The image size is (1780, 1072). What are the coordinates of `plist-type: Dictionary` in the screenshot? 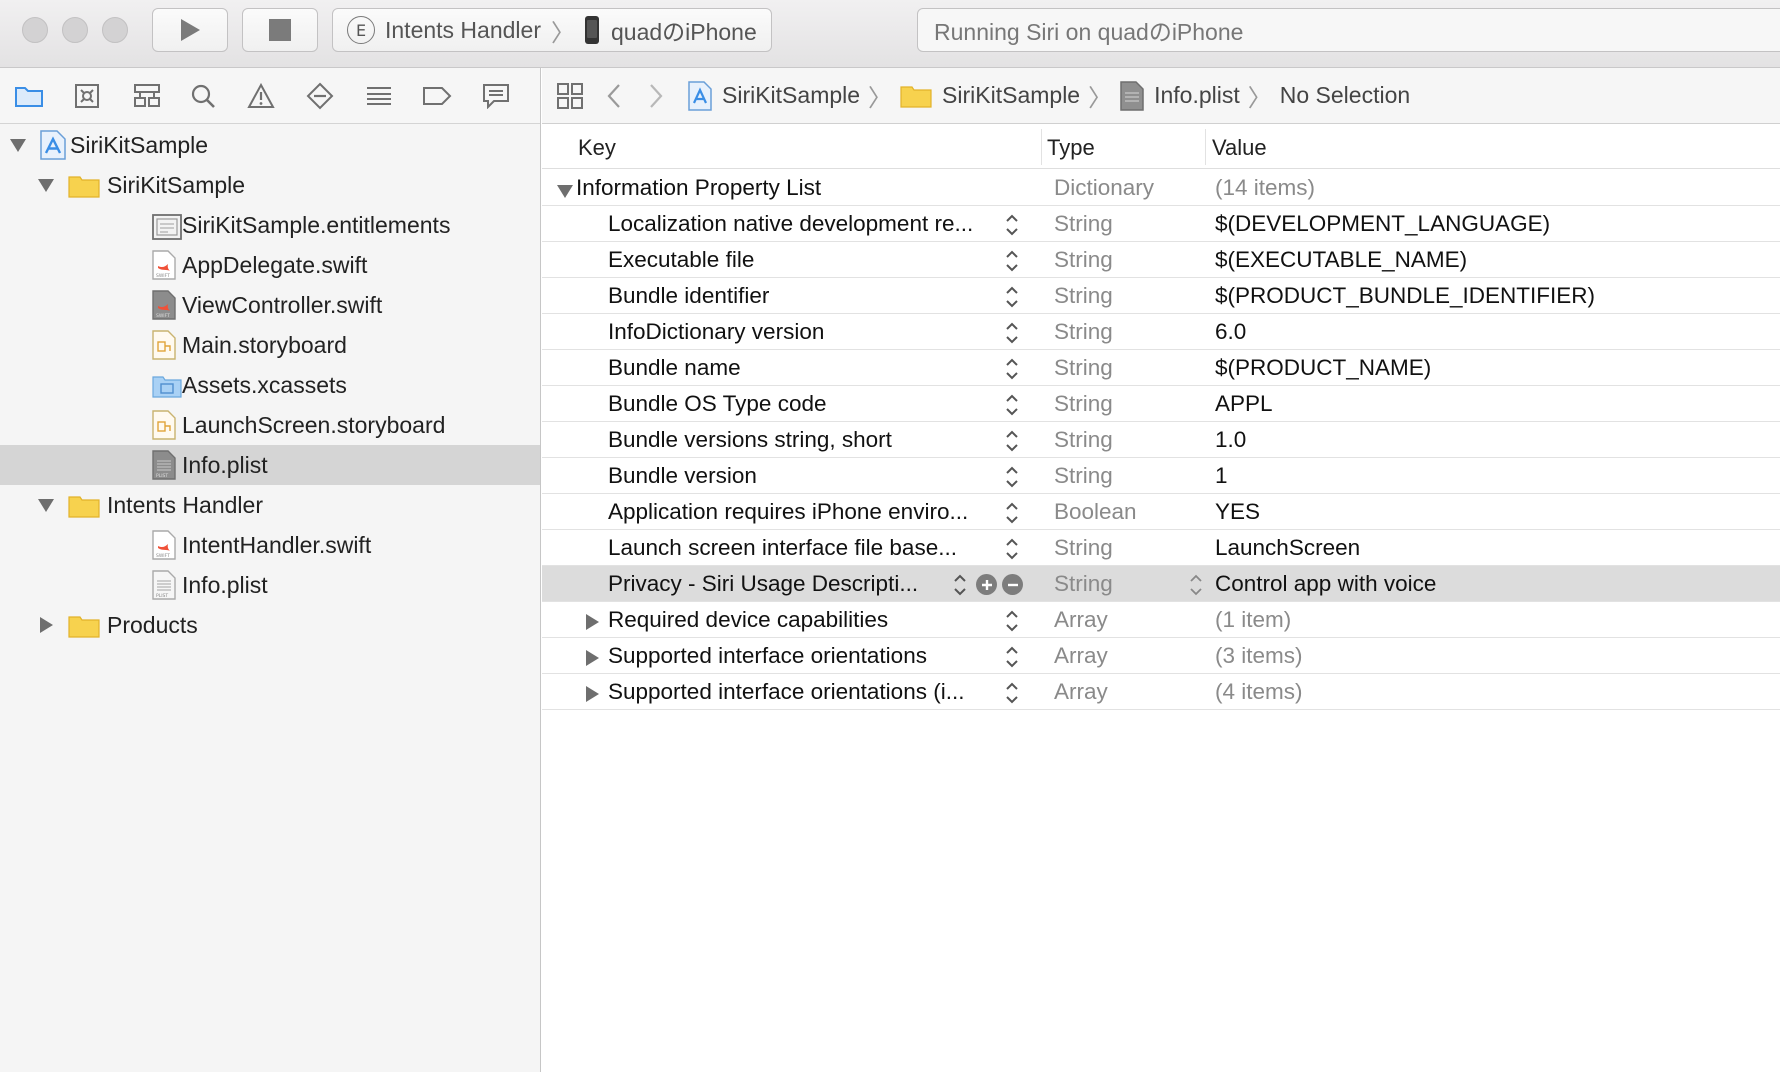 It's located at (1104, 188).